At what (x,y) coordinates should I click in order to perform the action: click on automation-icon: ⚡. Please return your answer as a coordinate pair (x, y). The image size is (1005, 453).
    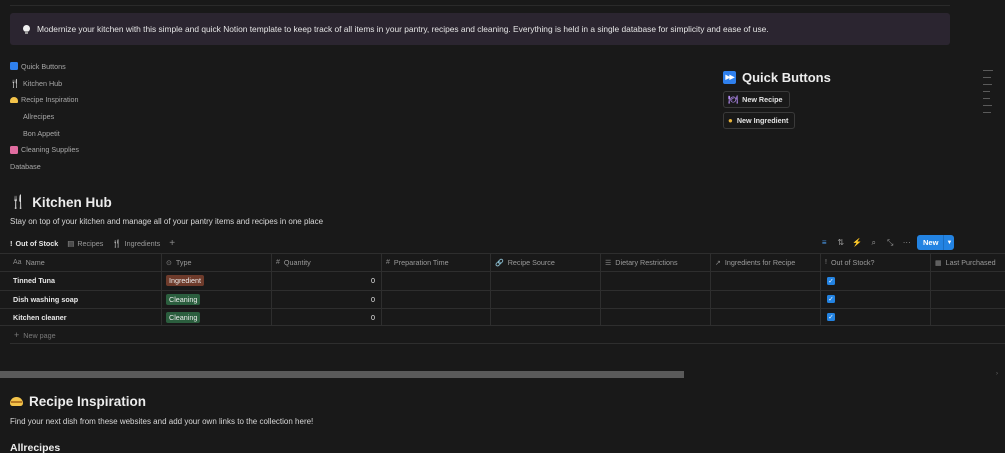
    Looking at the image, I should click on (857, 242).